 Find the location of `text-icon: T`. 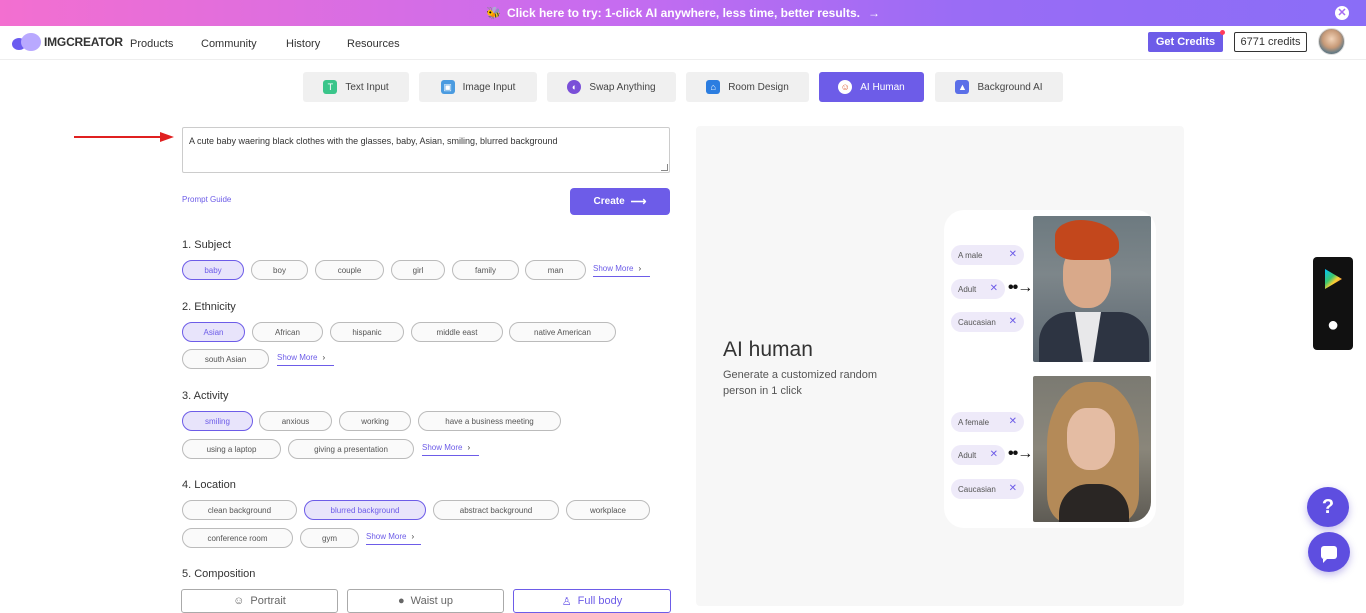

text-icon: T is located at coordinates (330, 87).